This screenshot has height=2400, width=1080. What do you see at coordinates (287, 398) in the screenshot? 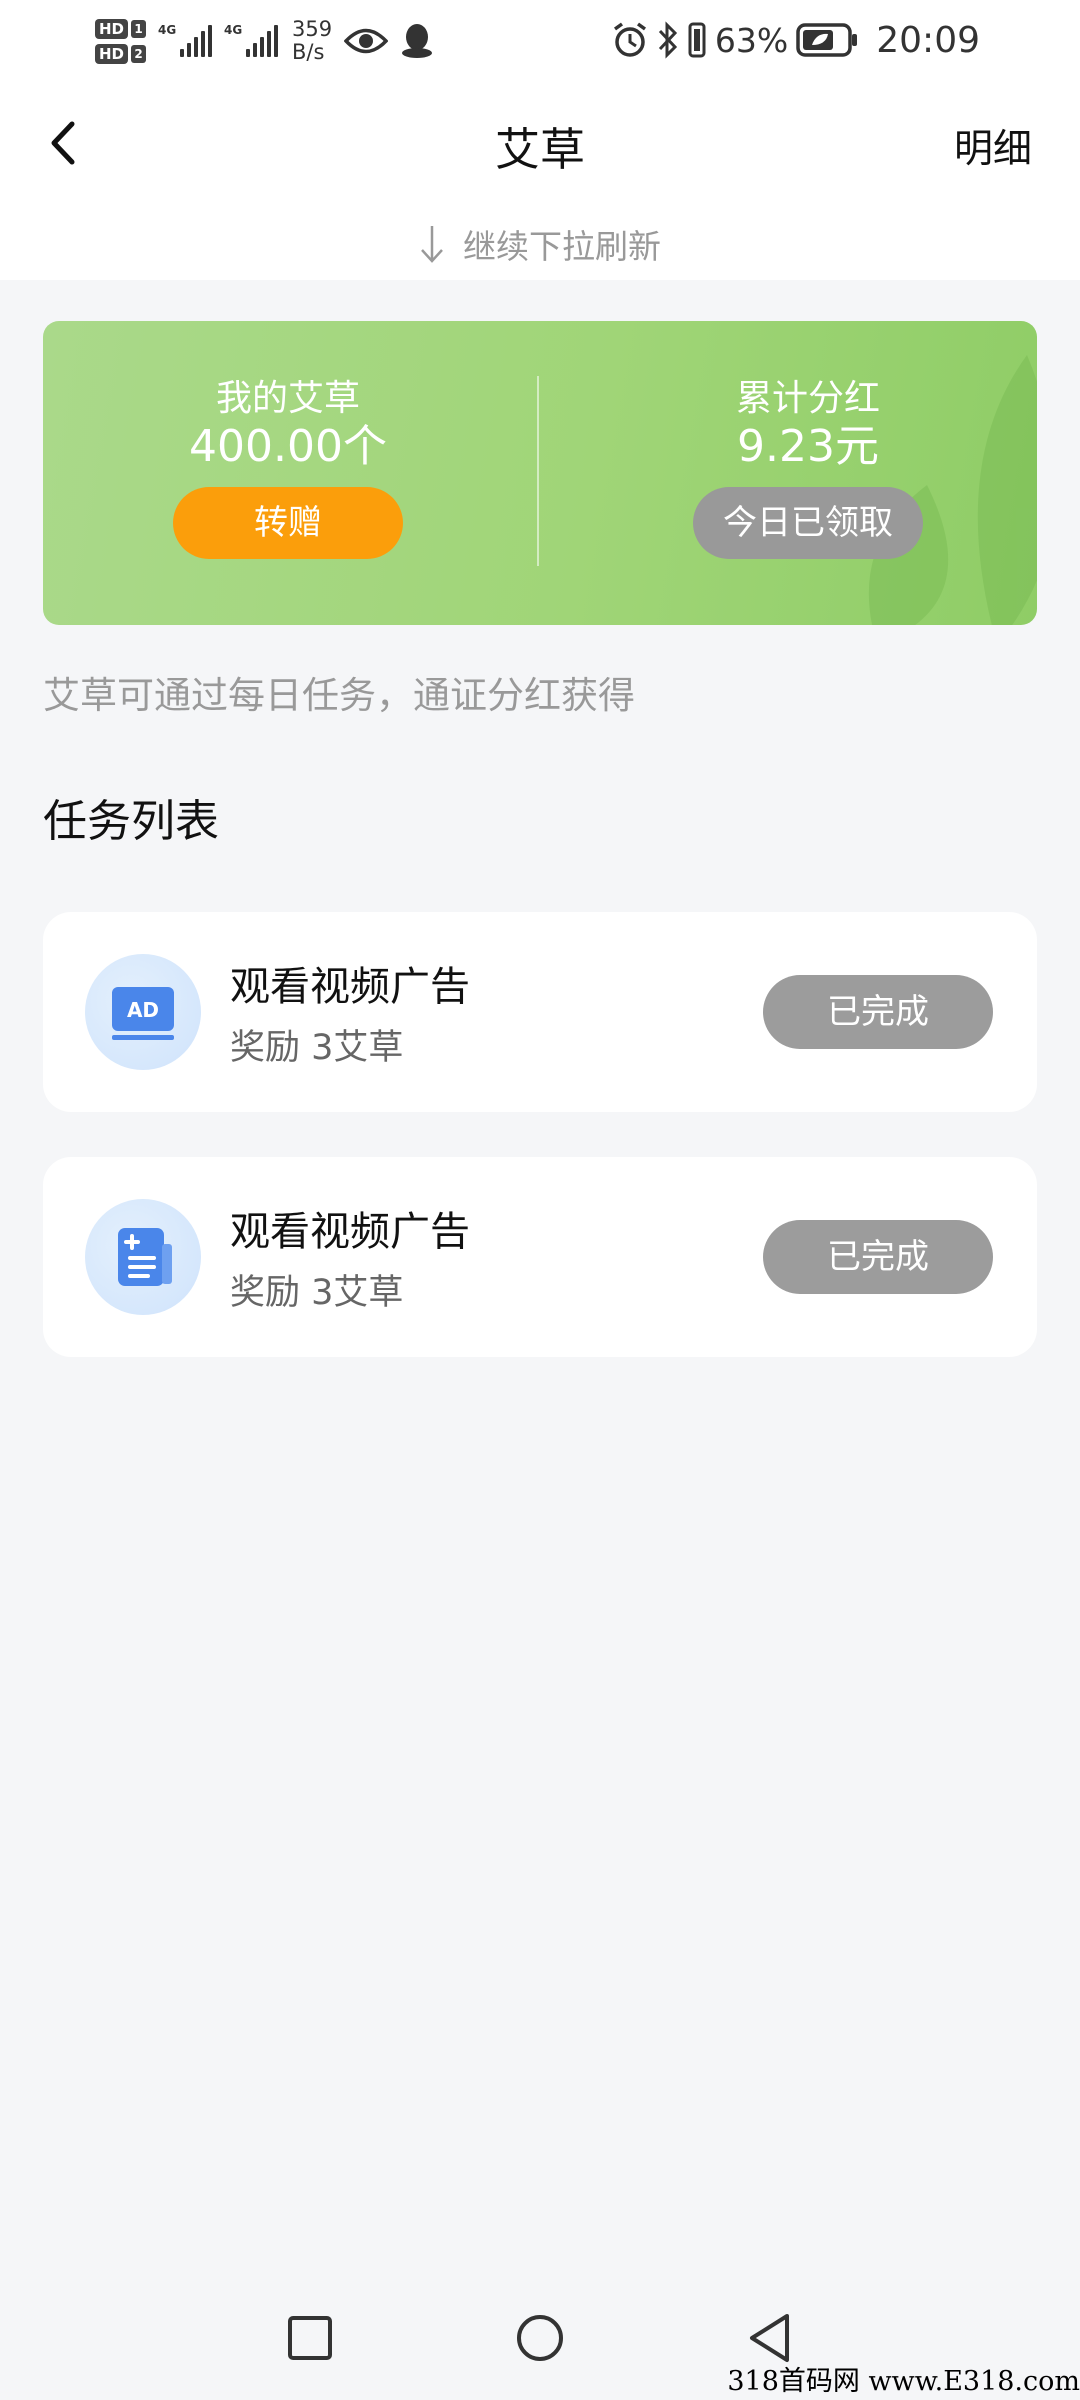
I see `my-balance-label: 我的艾草` at bounding box center [287, 398].